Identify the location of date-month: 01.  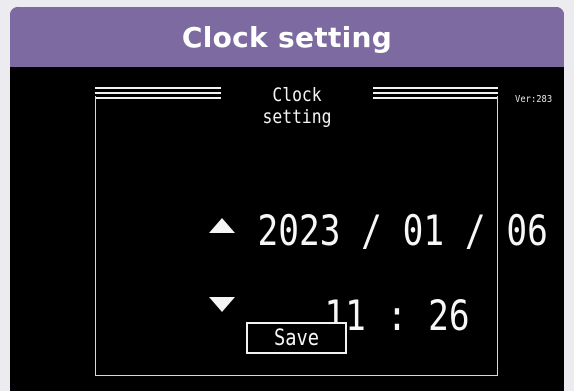
(423, 230).